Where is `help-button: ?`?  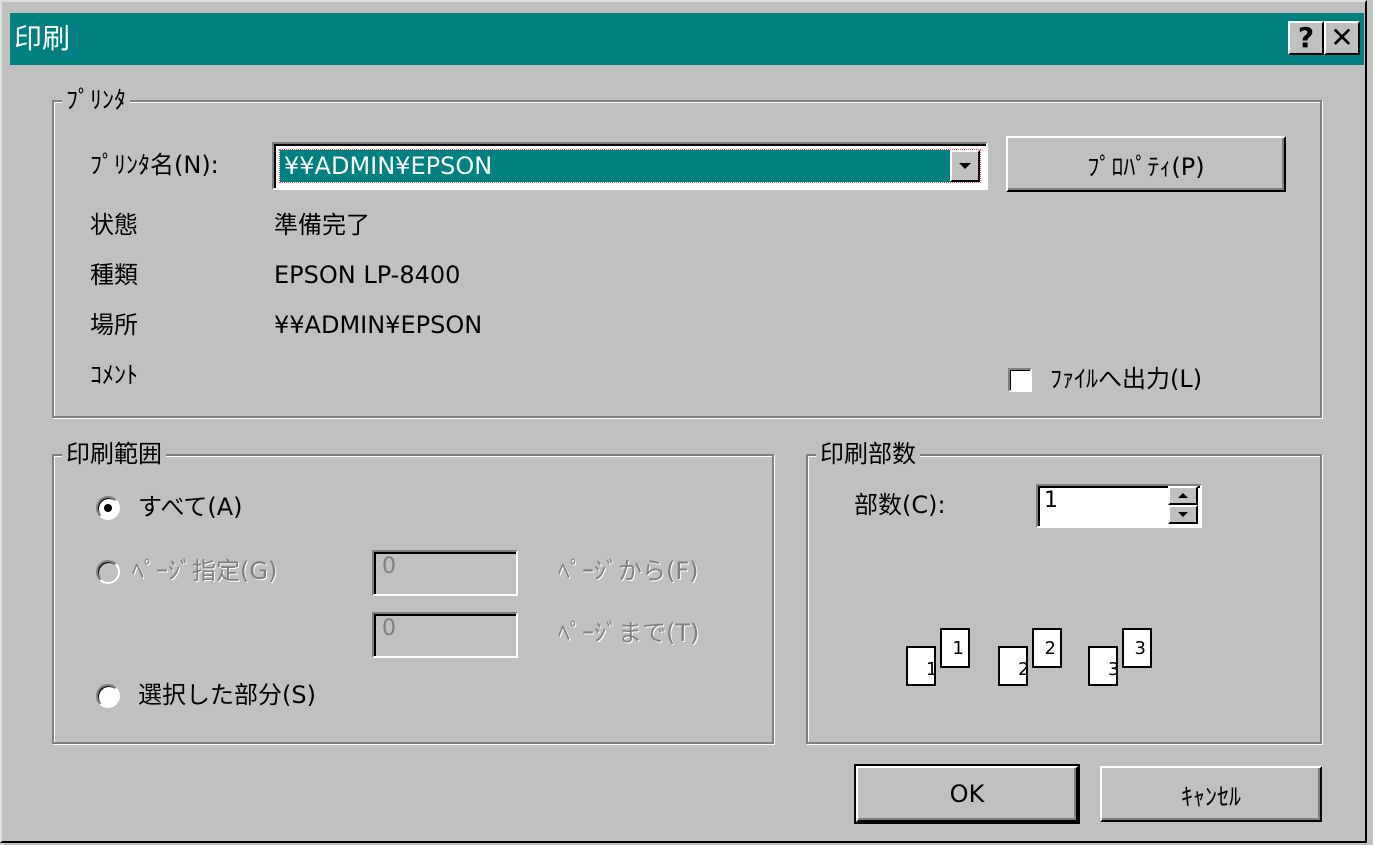 help-button: ? is located at coordinates (1306, 38).